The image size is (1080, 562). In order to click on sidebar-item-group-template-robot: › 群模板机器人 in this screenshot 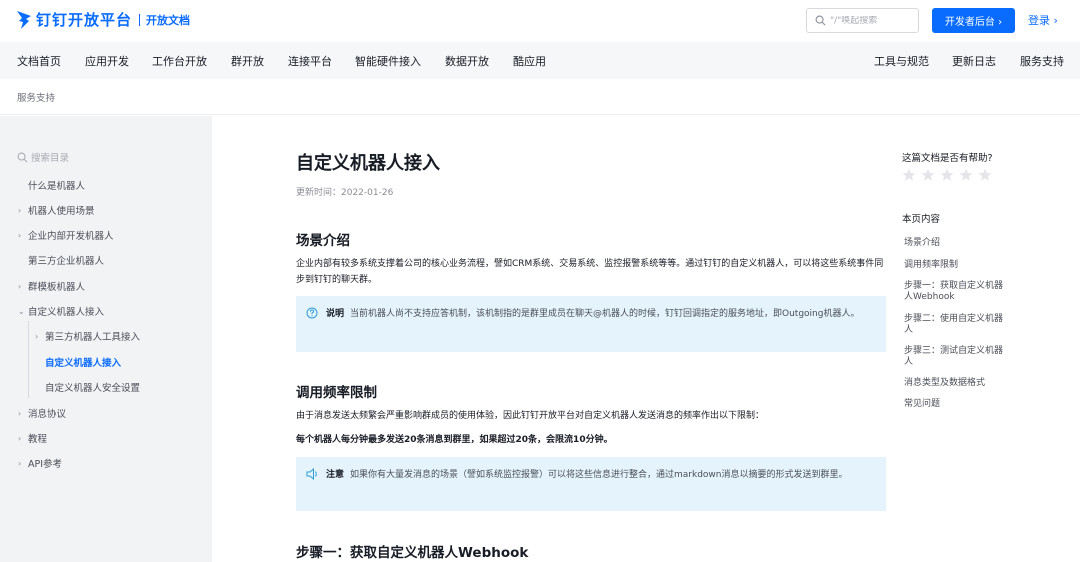, I will do `click(52, 286)`.